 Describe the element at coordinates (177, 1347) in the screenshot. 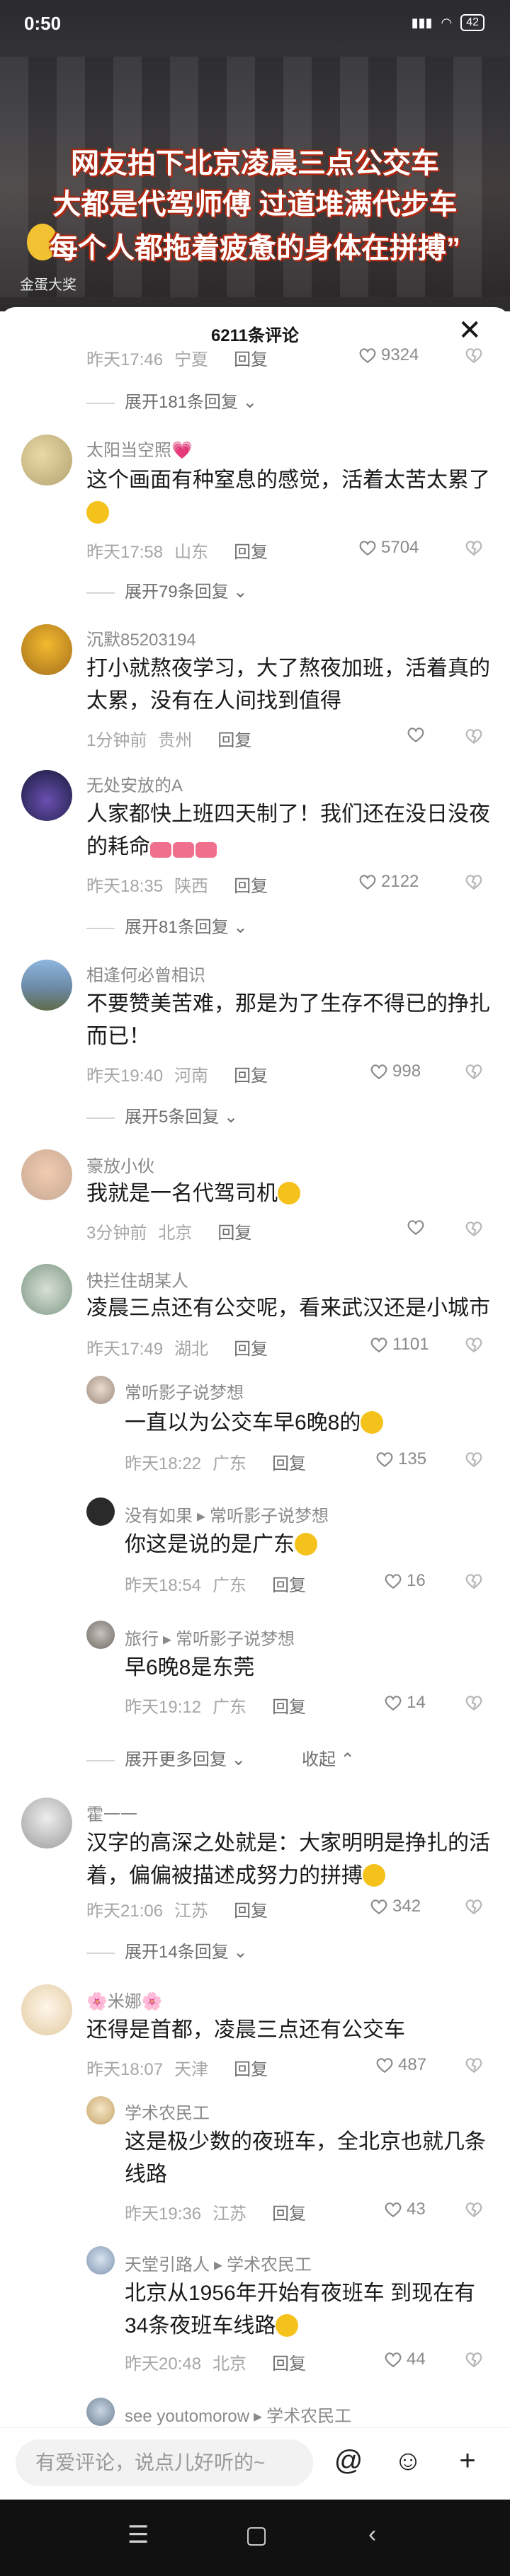

I see `comment-meta: 昨天17:49 湖北 回复` at that location.